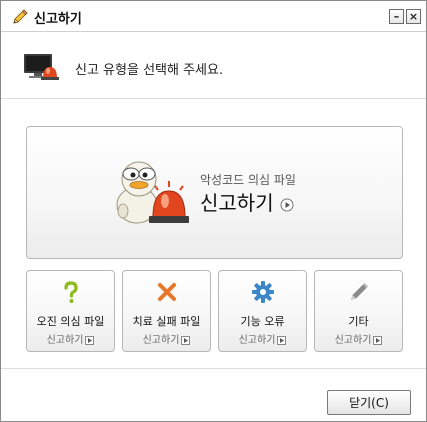 The width and height of the screenshot is (427, 422). I want to click on gear-icon, so click(263, 292).